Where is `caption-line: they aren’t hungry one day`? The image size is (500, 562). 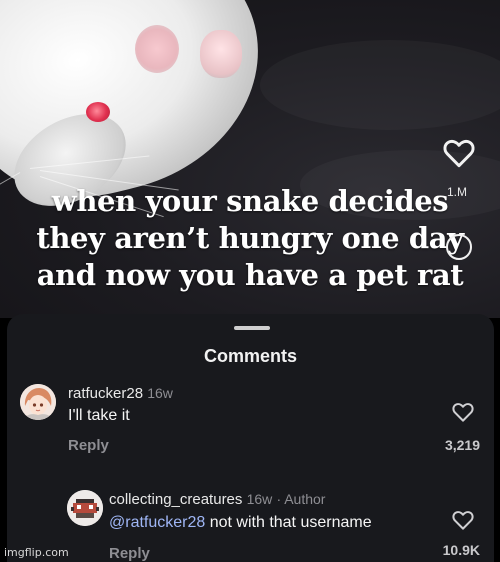
caption-line: they aren’t hungry one day is located at coordinates (250, 238).